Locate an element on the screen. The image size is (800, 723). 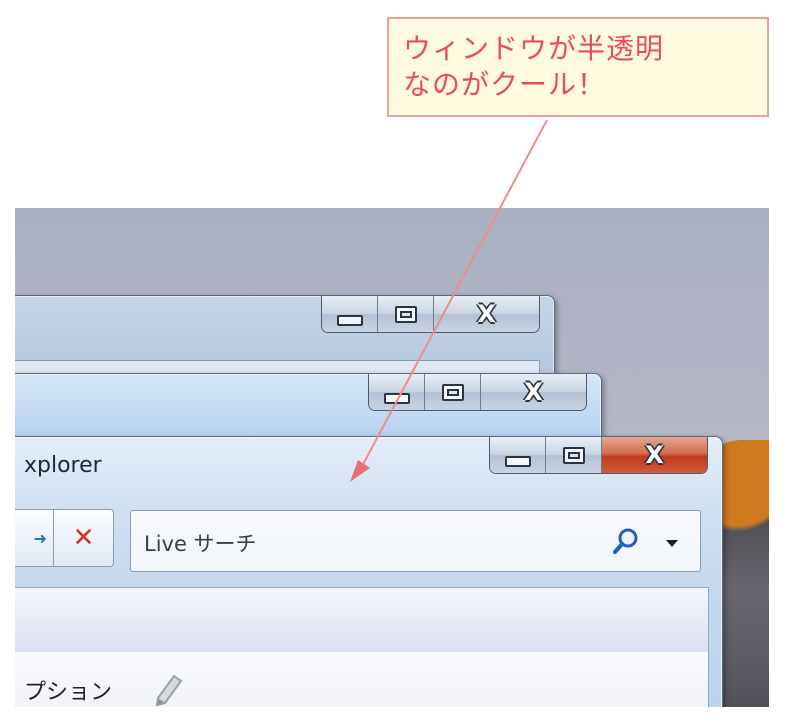
stop-x-icon: ✕ is located at coordinates (83, 538).